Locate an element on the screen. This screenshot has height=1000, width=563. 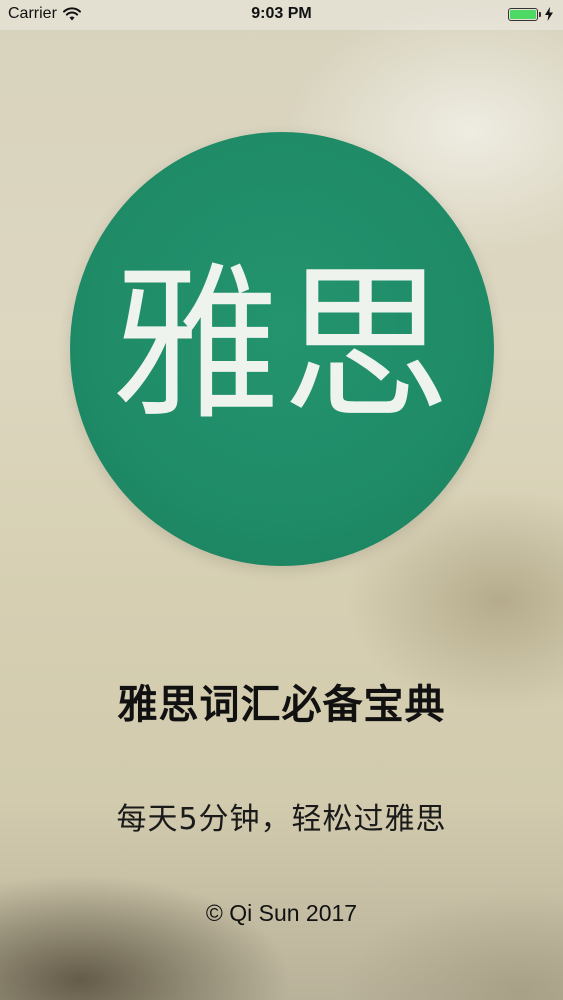
battery-group is located at coordinates (530, 14).